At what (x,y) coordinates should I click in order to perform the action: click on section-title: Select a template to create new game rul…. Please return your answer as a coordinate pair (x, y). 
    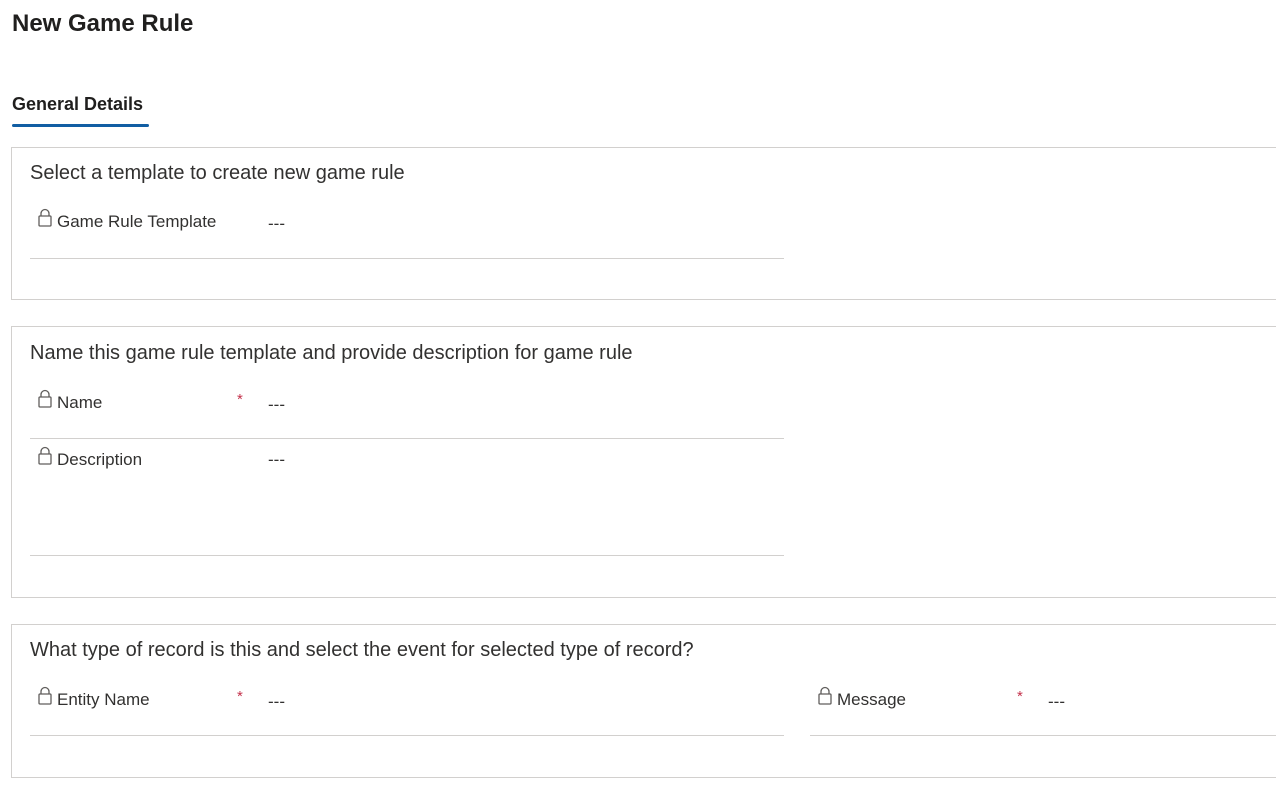
    Looking at the image, I should click on (217, 173).